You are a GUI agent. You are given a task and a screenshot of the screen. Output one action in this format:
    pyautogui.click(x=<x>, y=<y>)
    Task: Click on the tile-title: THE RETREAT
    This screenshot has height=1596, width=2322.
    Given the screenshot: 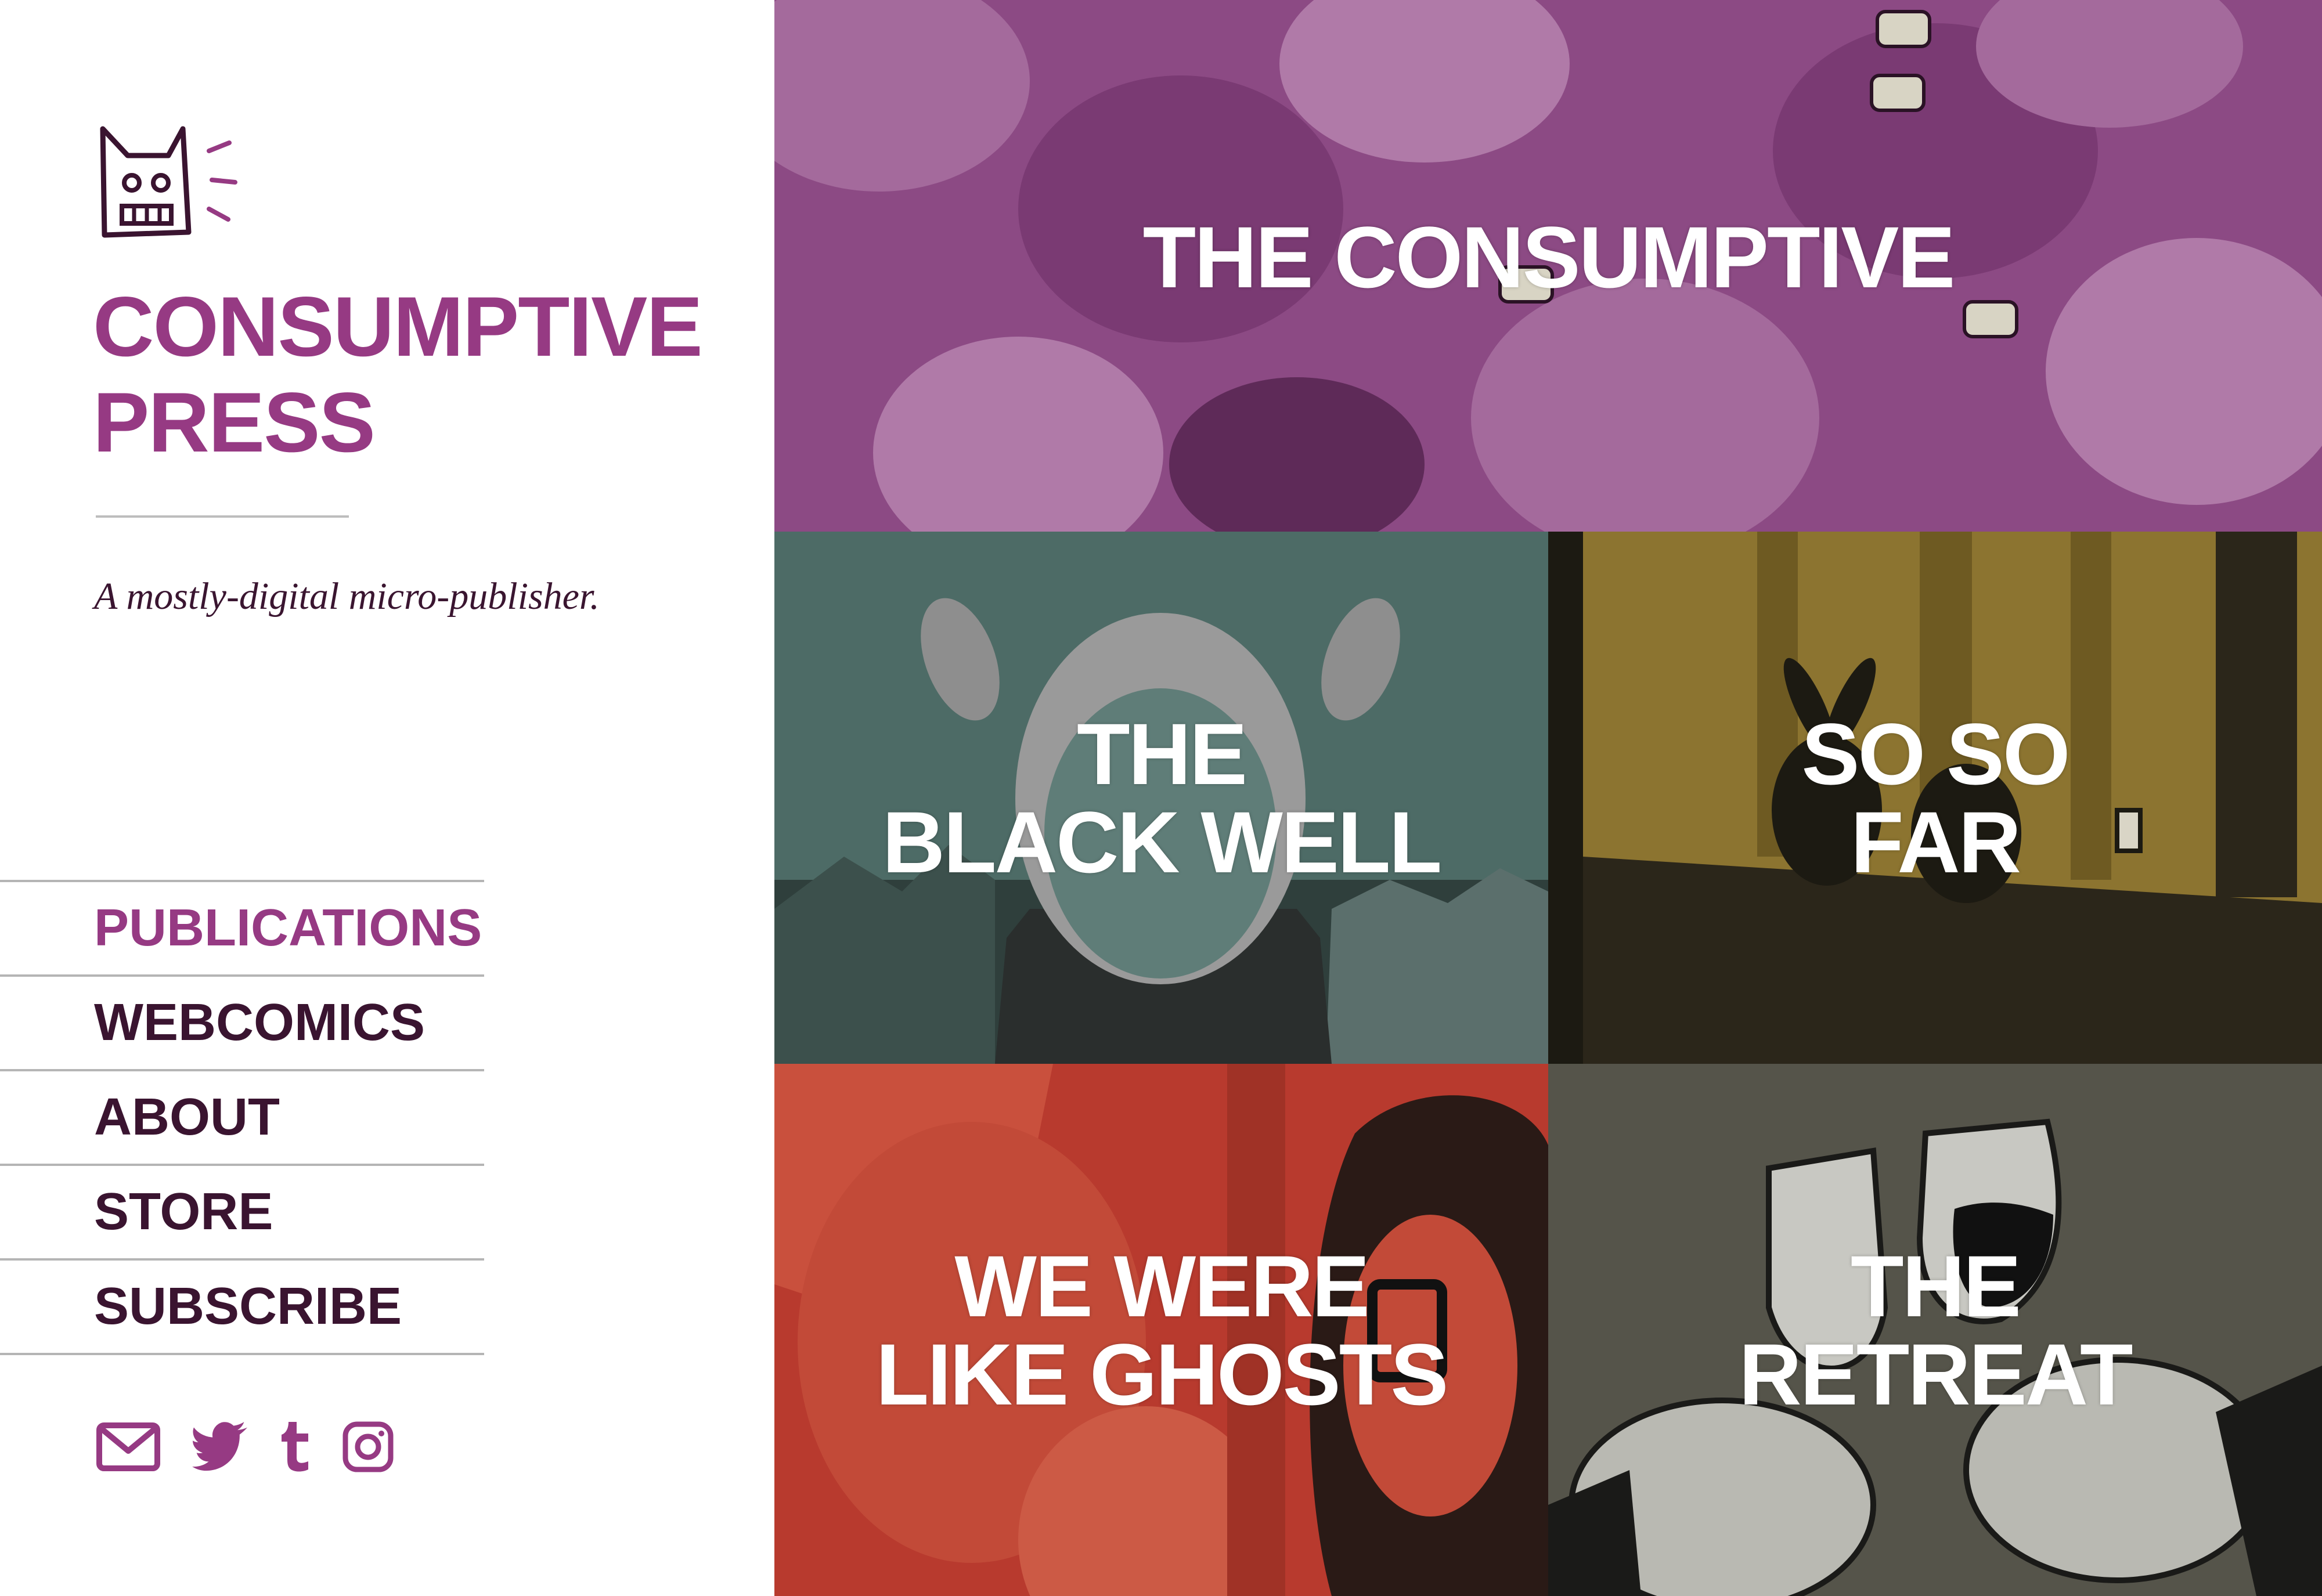 What is the action you would take?
    pyautogui.click(x=1936, y=1330)
    